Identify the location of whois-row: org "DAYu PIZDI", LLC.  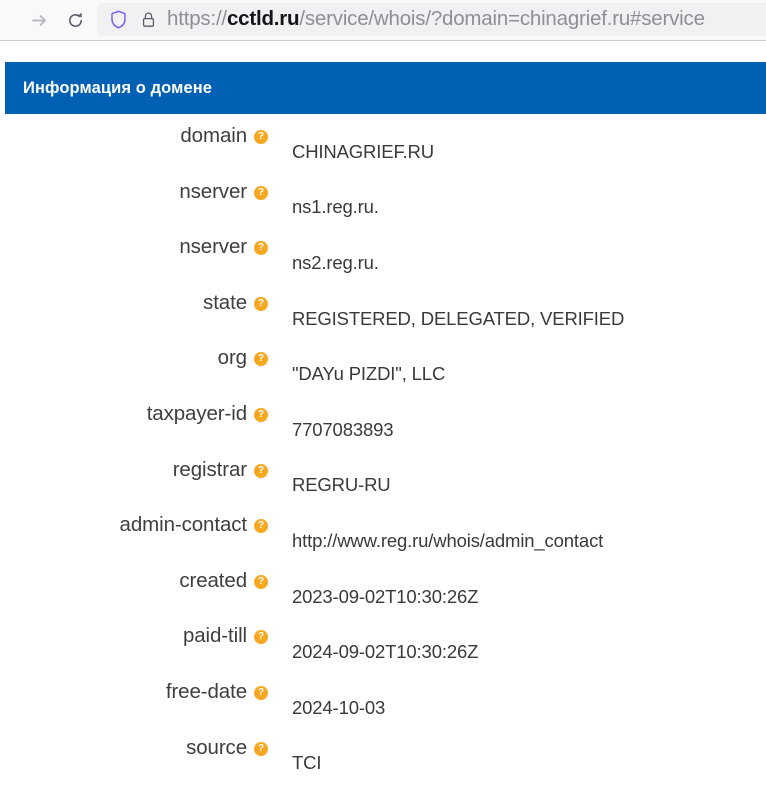
(383, 374).